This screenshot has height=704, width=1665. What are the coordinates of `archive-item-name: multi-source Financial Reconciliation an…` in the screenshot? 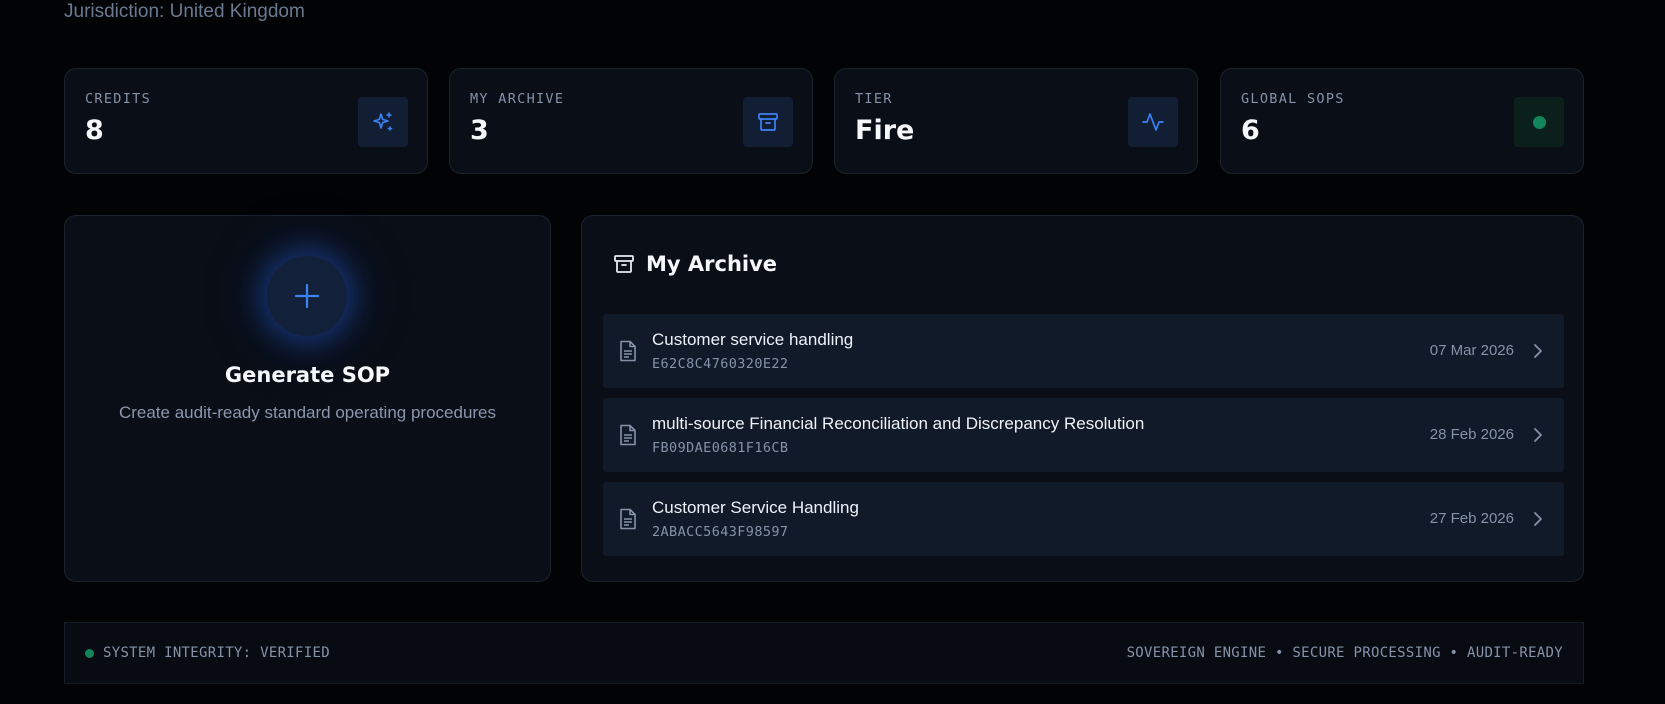 It's located at (898, 423).